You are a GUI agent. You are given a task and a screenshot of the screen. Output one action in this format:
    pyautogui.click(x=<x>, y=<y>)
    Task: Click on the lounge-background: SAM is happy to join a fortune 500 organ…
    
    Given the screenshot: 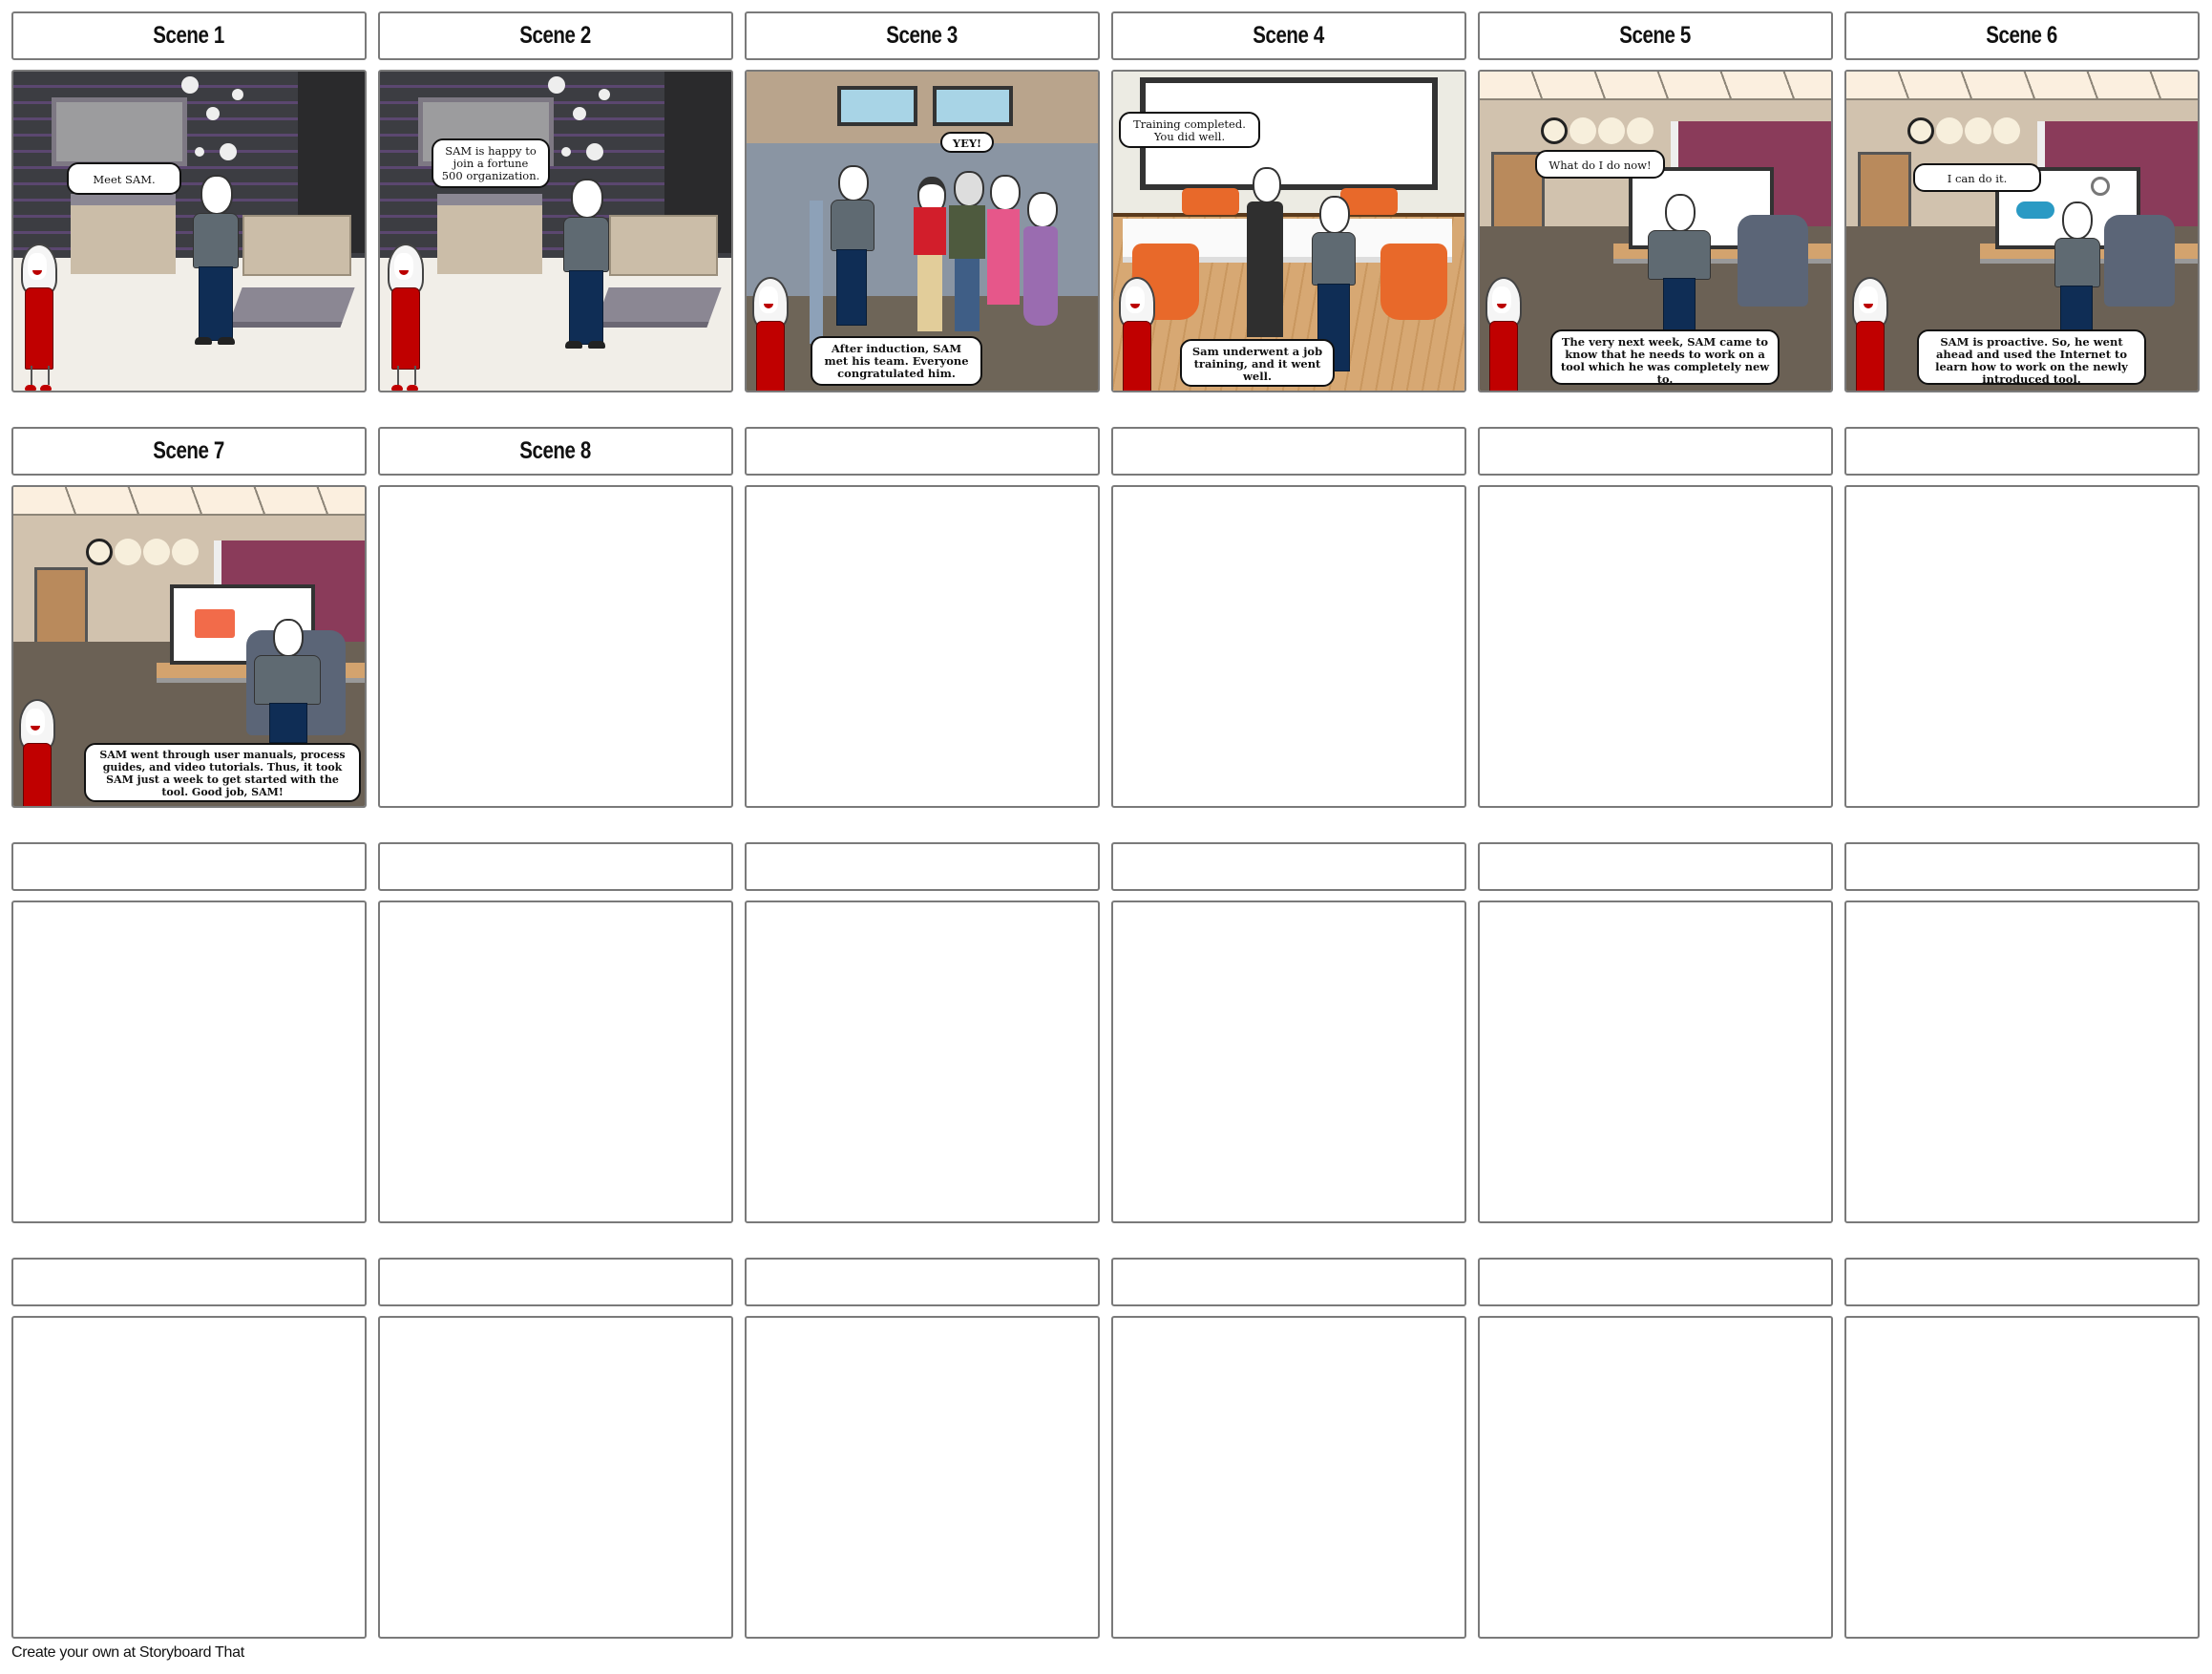 What is the action you would take?
    pyautogui.click(x=555, y=231)
    